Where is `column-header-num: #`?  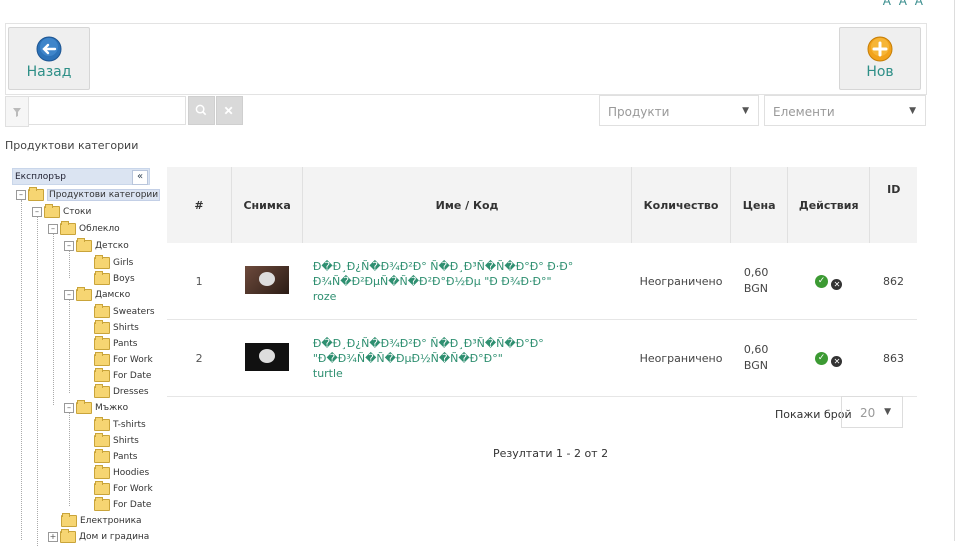
column-header-num: # is located at coordinates (199, 205).